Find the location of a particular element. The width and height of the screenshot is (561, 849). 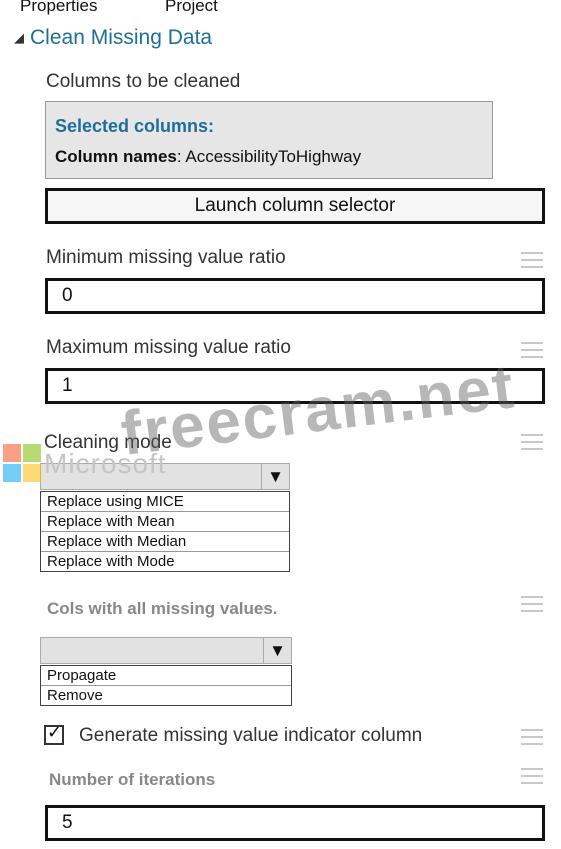

option-replace-mice: Replace using MICE is located at coordinates (165, 502).